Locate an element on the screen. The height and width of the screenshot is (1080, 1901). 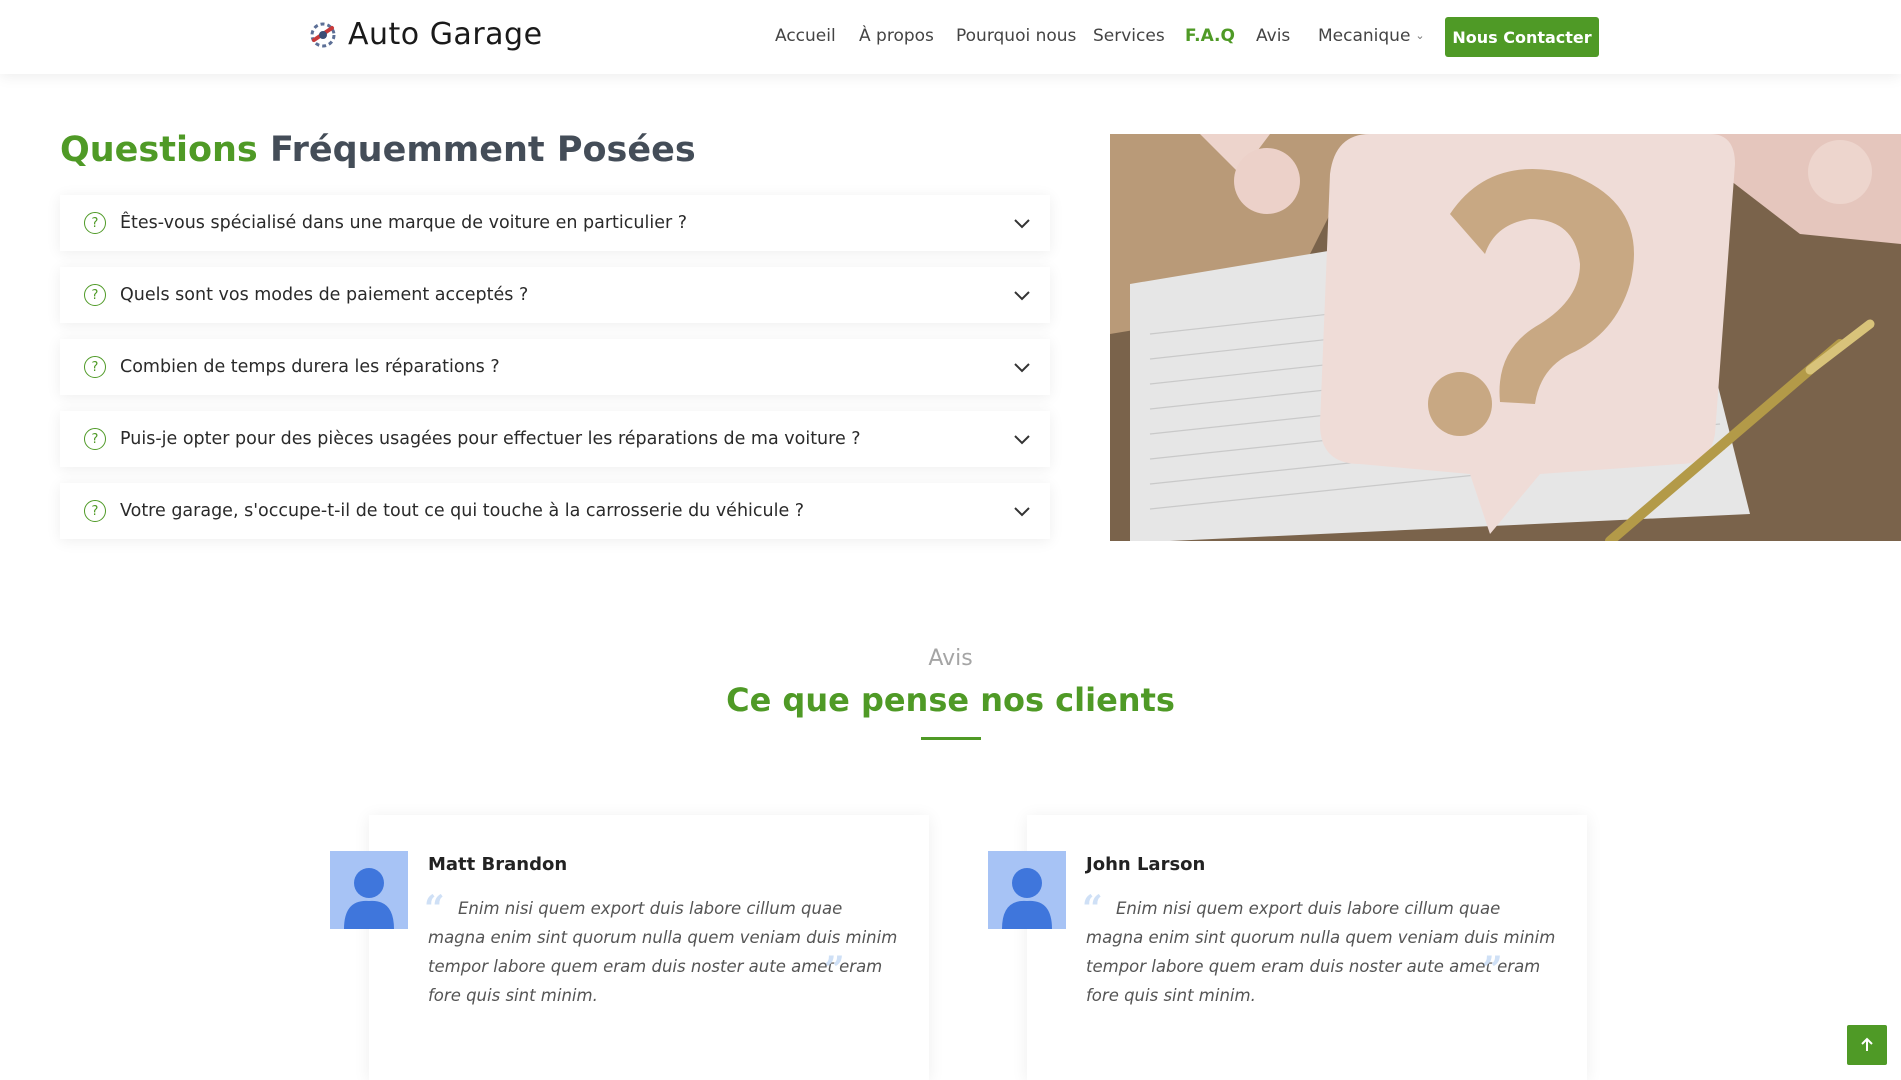
chevron-down-icon: ⌄ is located at coordinates (1420, 35).